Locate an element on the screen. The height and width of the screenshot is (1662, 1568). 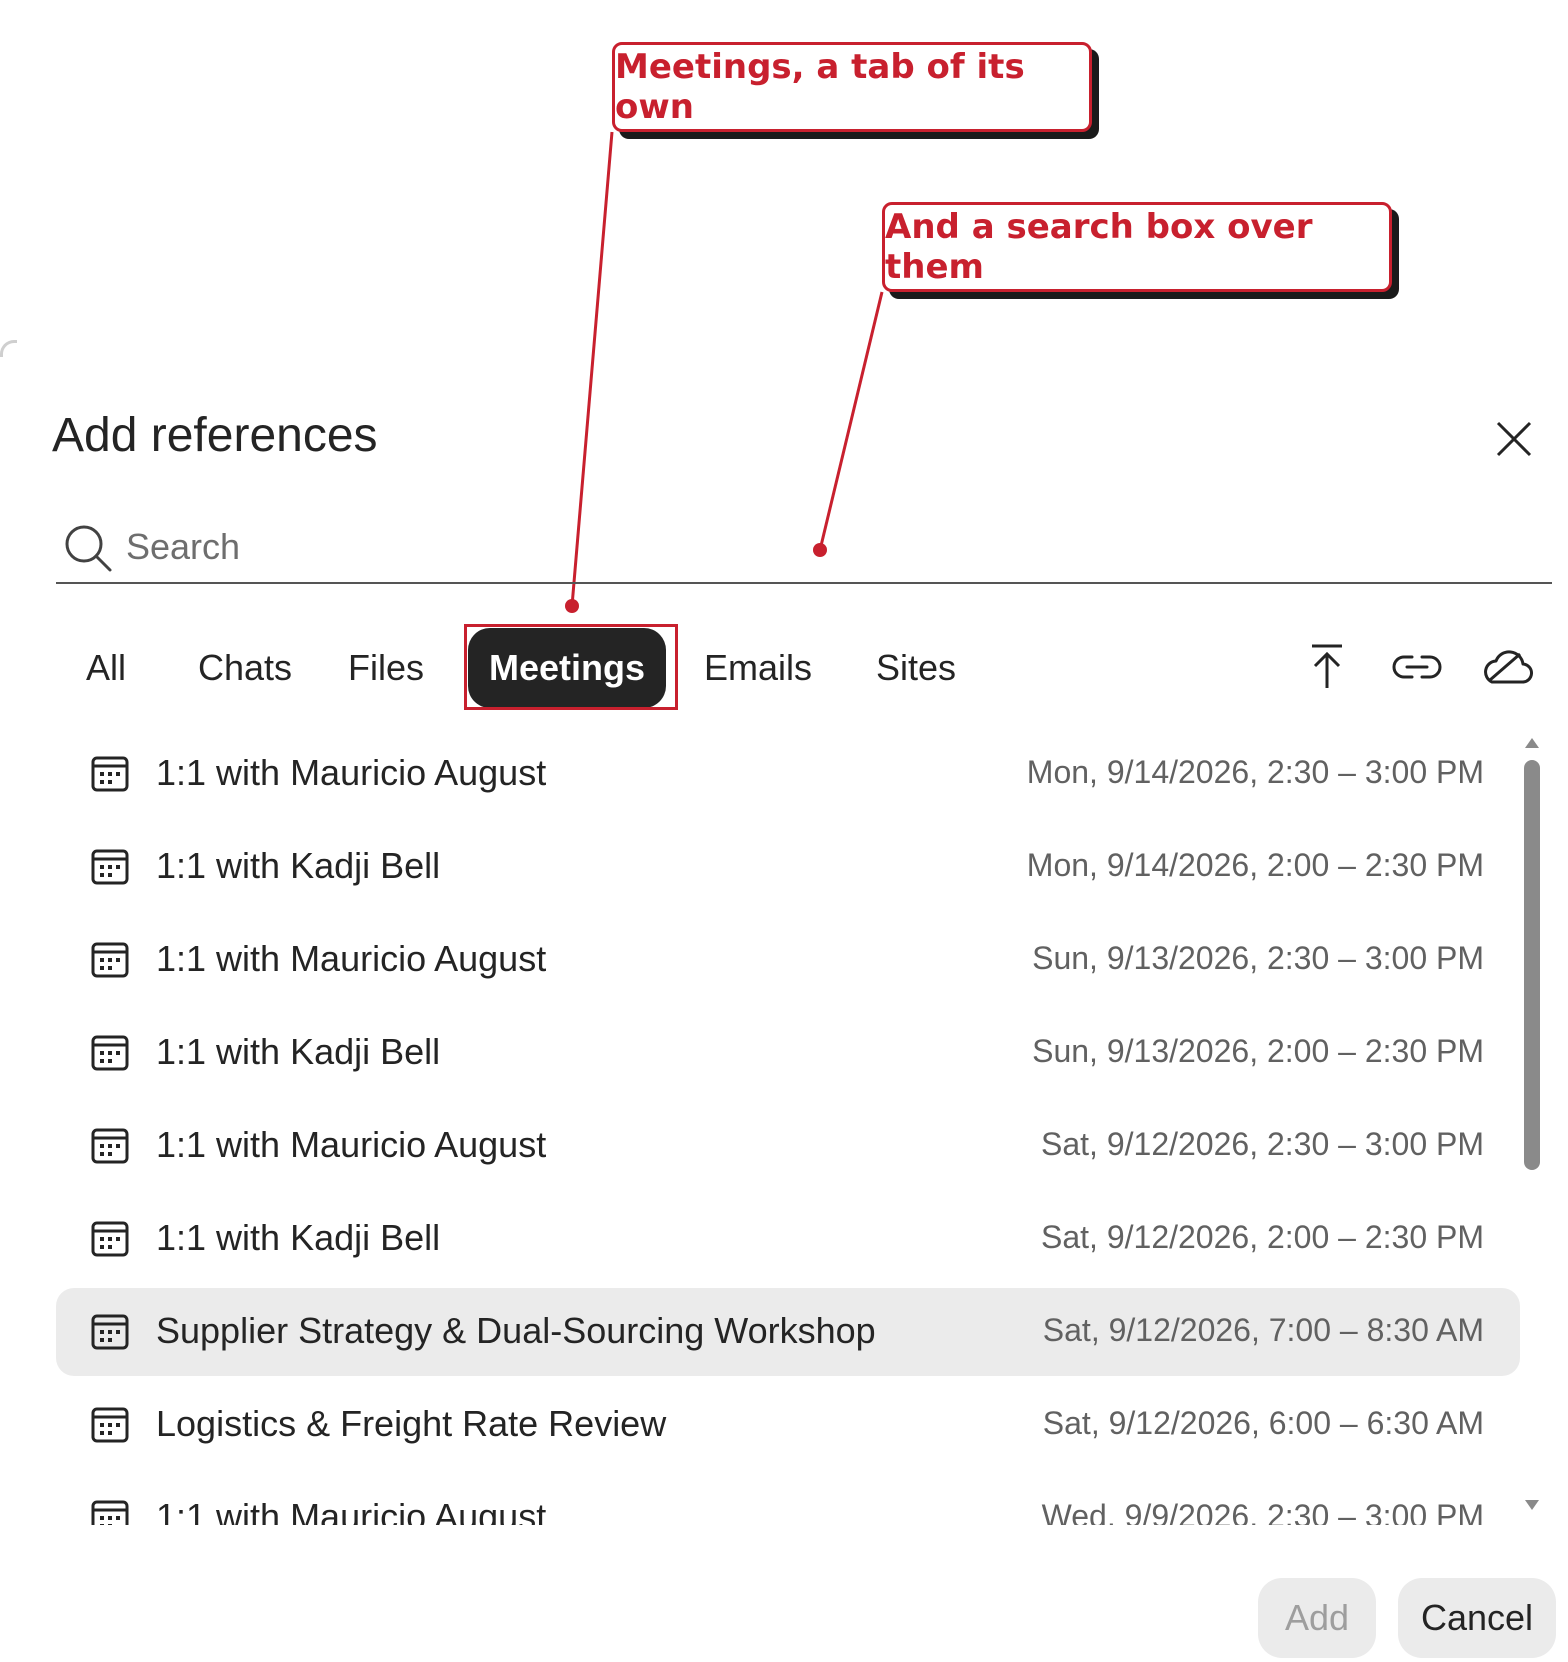
meeting-datetime: Sat, 9/12/2026, 7:00 – 8:30 AM is located at coordinates (1263, 1330).